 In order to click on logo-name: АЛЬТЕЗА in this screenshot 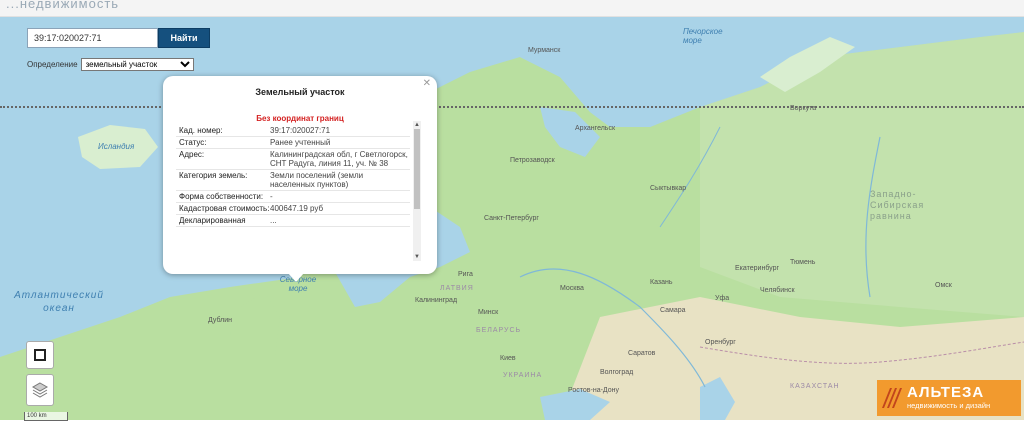, I will do `click(946, 392)`.